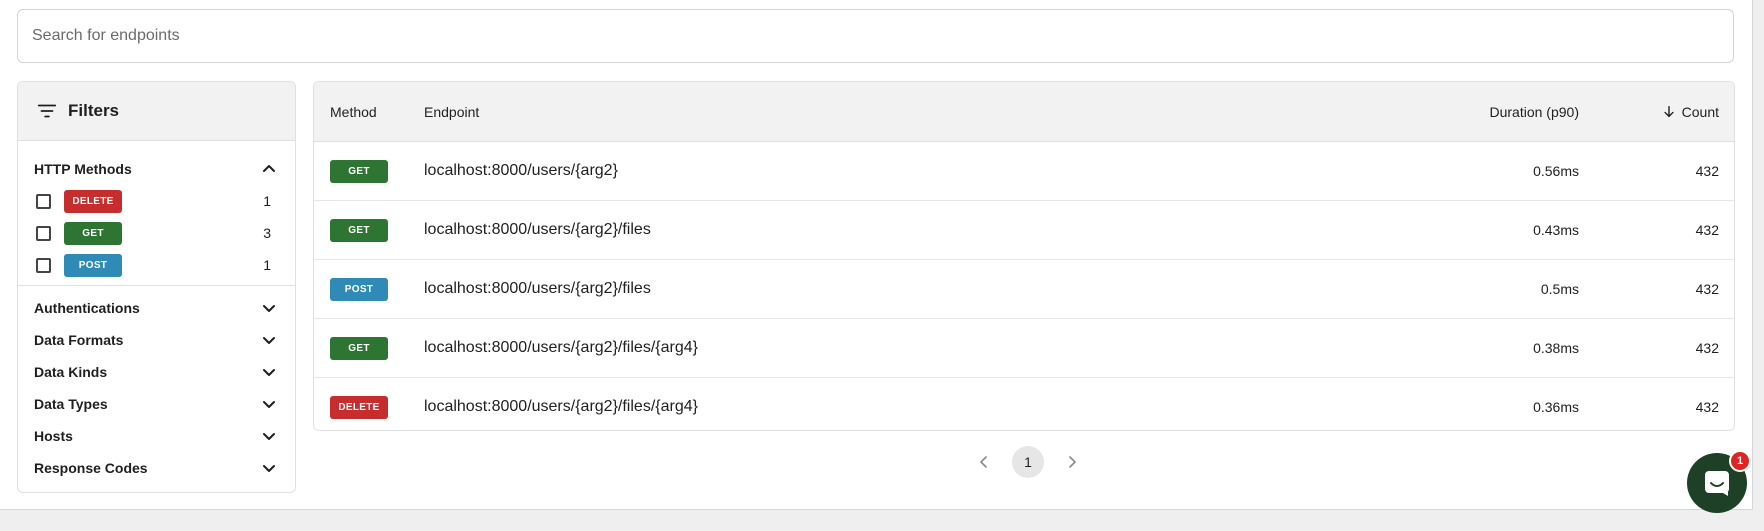 This screenshot has width=1764, height=531. What do you see at coordinates (984, 462) in the screenshot?
I see `chevron-left-icon` at bounding box center [984, 462].